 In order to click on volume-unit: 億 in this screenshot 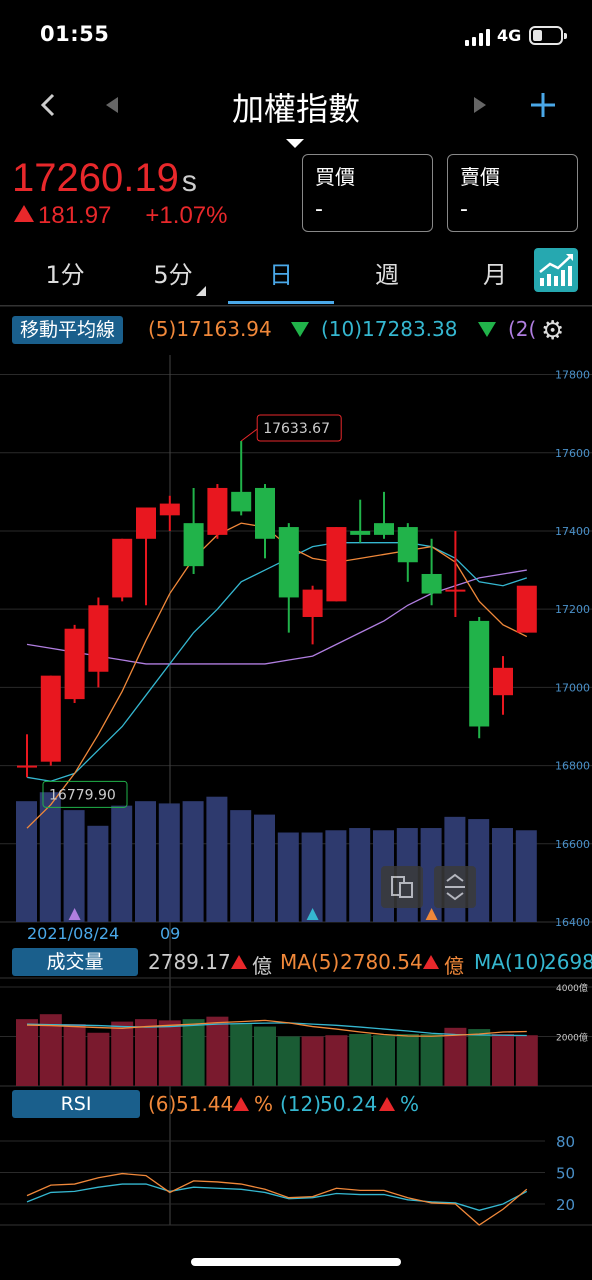, I will do `click(262, 966)`.